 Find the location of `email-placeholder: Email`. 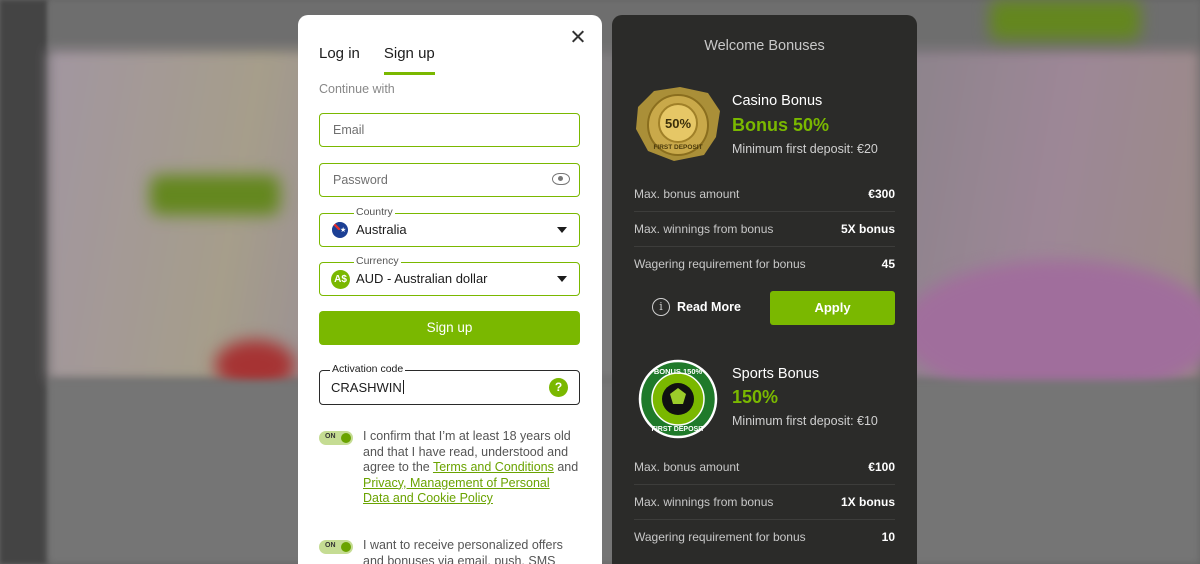

email-placeholder: Email is located at coordinates (349, 130).